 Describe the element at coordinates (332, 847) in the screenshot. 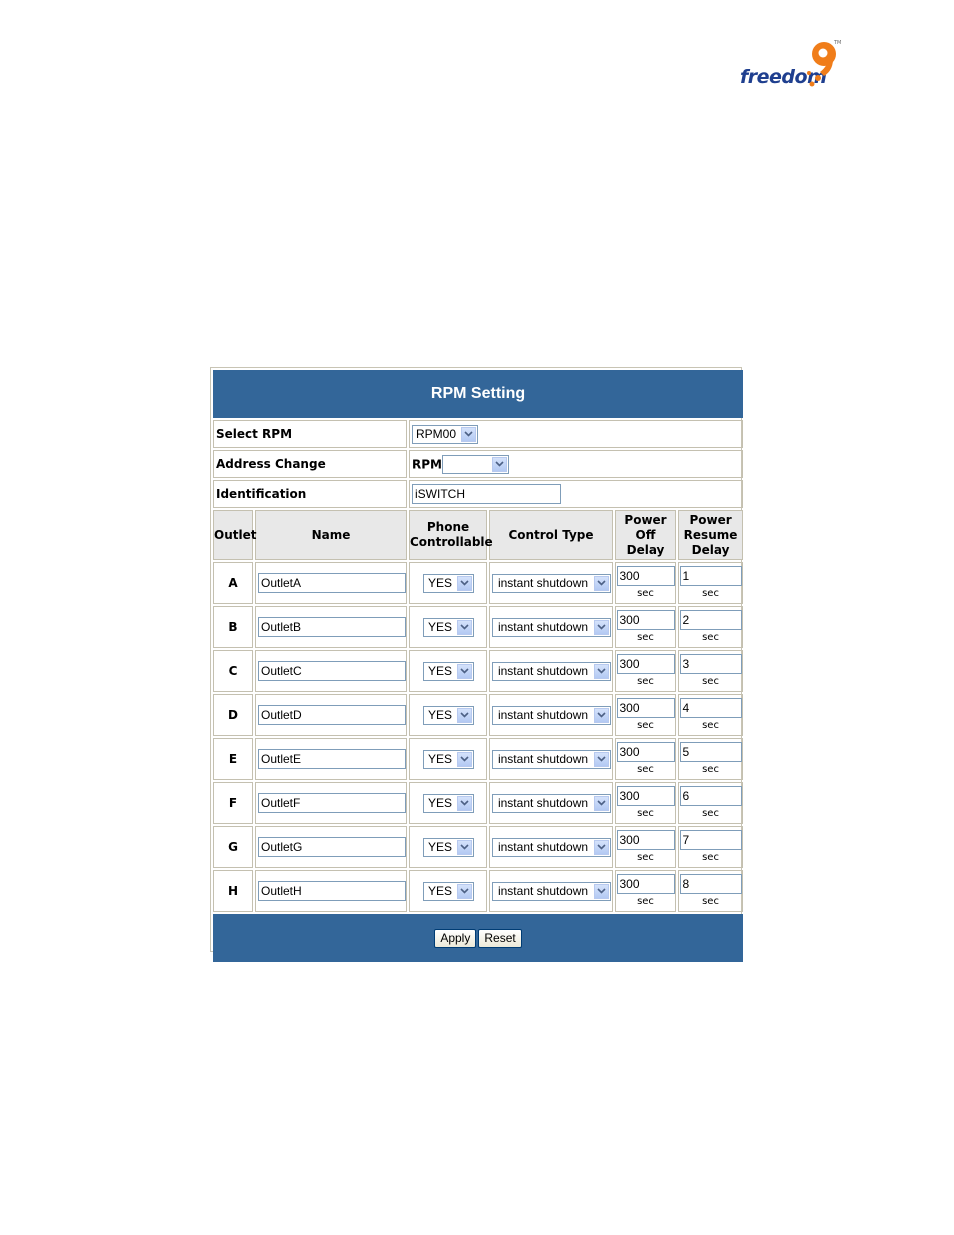

I see `outlet-name-input: OutletG` at that location.